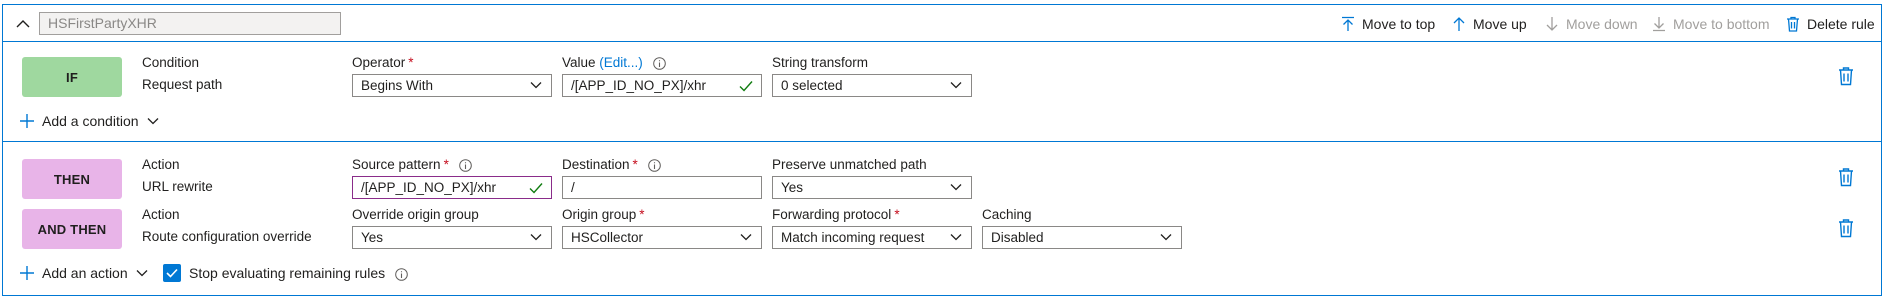  I want to click on string-transform-dropdown: 0 selected, so click(872, 85).